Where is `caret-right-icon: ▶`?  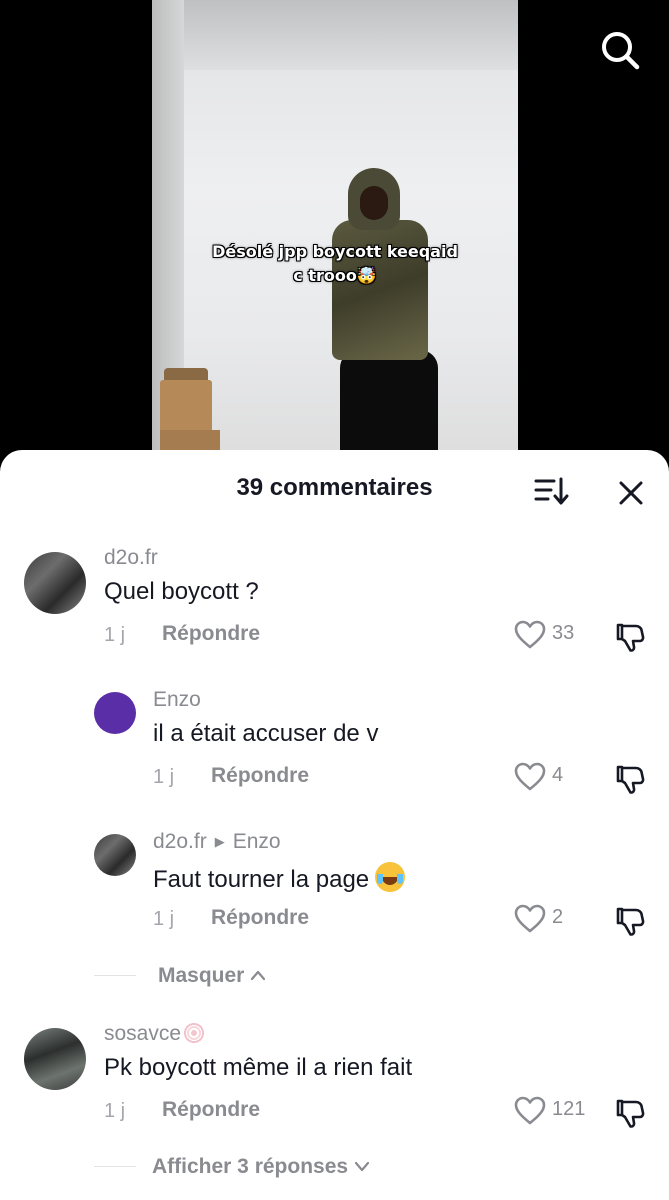 caret-right-icon: ▶ is located at coordinates (219, 841).